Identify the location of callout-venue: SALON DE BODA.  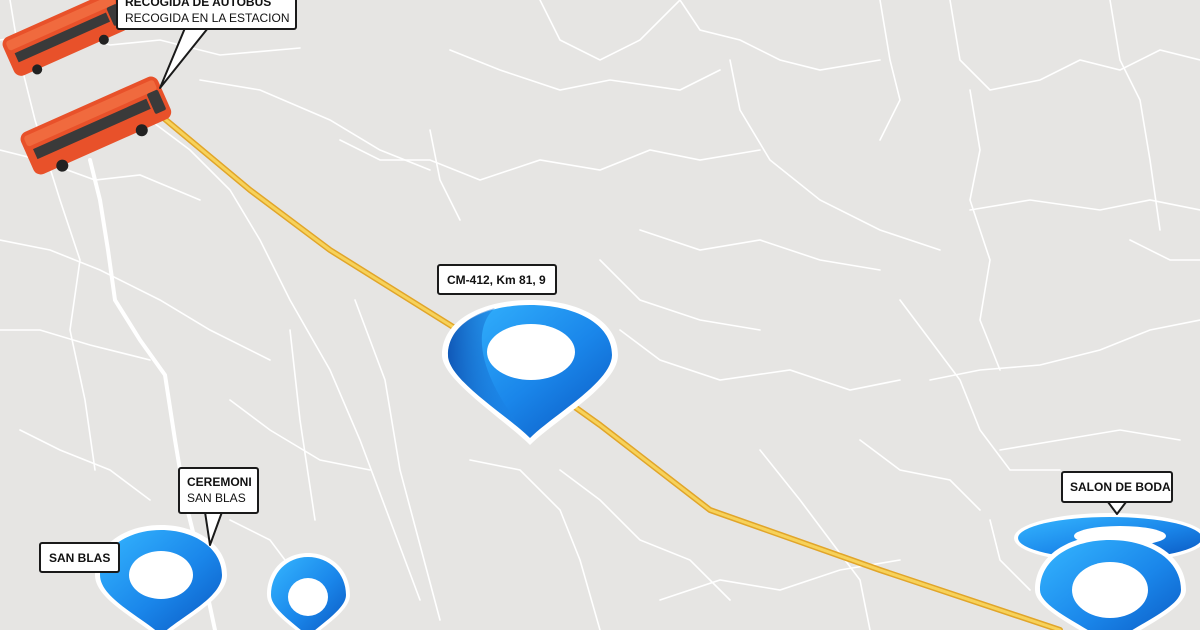
(1117, 487).